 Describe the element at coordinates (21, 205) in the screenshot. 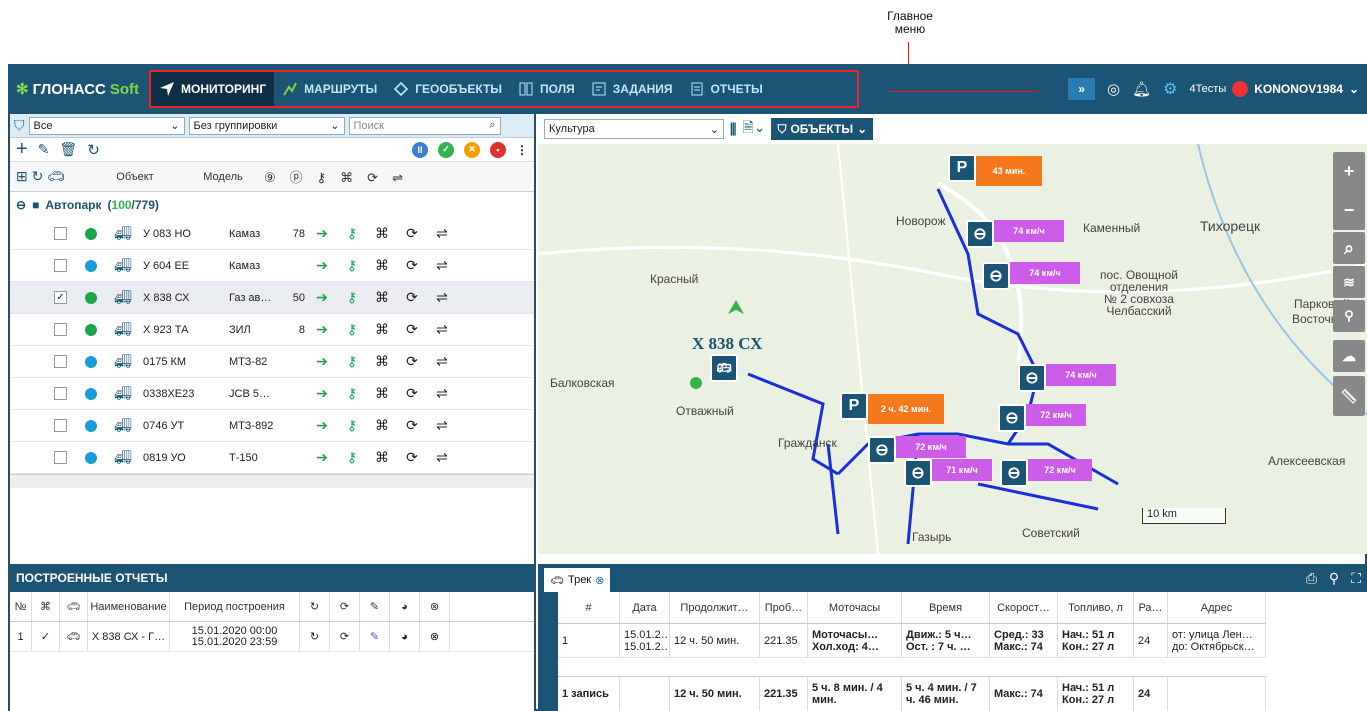

I see `collapse-icon: ⊖` at that location.